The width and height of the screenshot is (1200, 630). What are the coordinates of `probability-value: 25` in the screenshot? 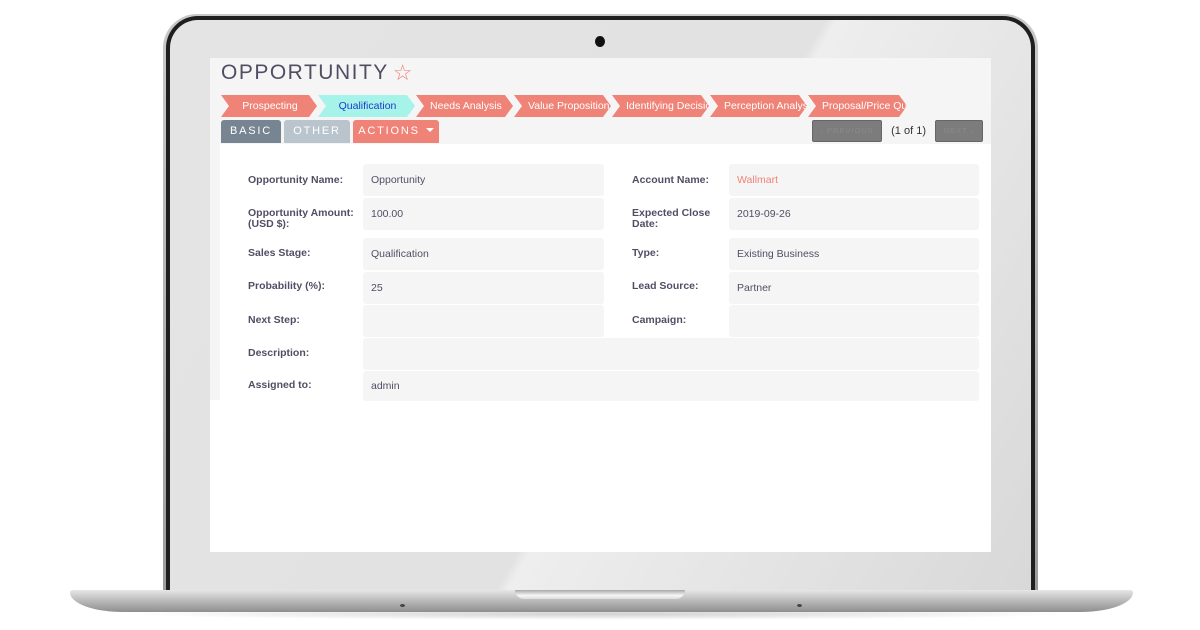 It's located at (483, 288).